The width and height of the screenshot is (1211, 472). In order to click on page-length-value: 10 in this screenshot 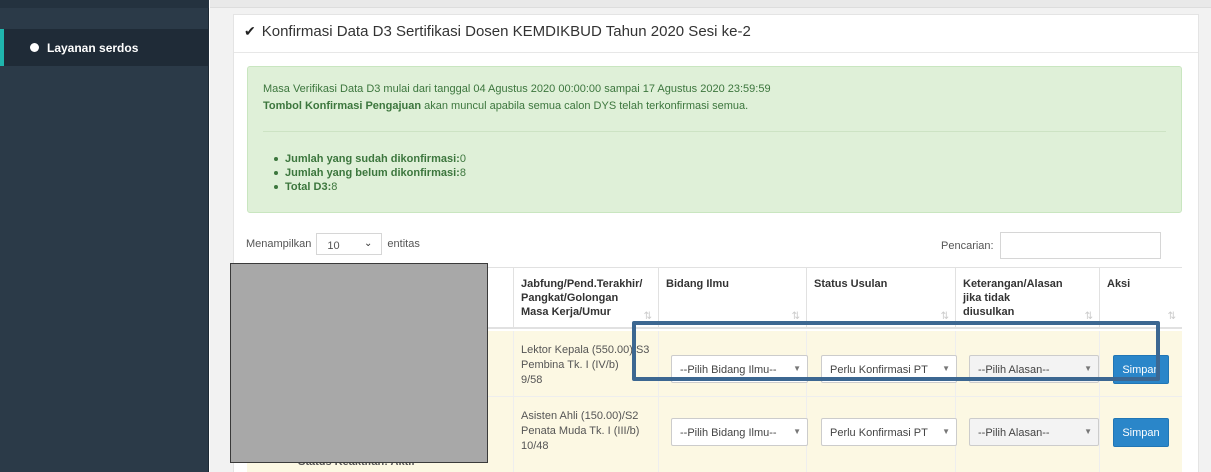, I will do `click(333, 246)`.